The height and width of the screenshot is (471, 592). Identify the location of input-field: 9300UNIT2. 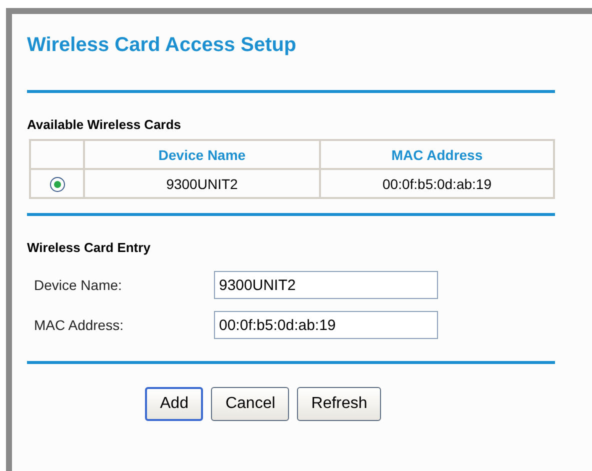
(326, 285).